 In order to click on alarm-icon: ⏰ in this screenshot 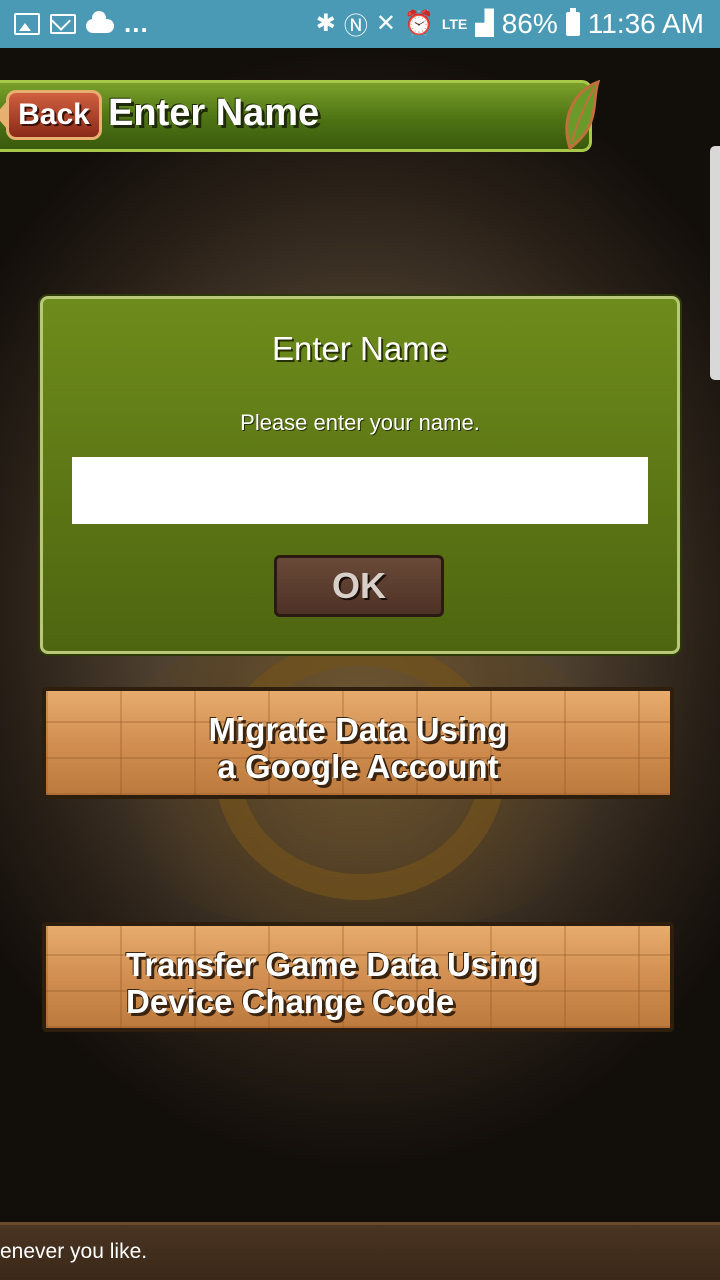, I will do `click(418, 23)`.